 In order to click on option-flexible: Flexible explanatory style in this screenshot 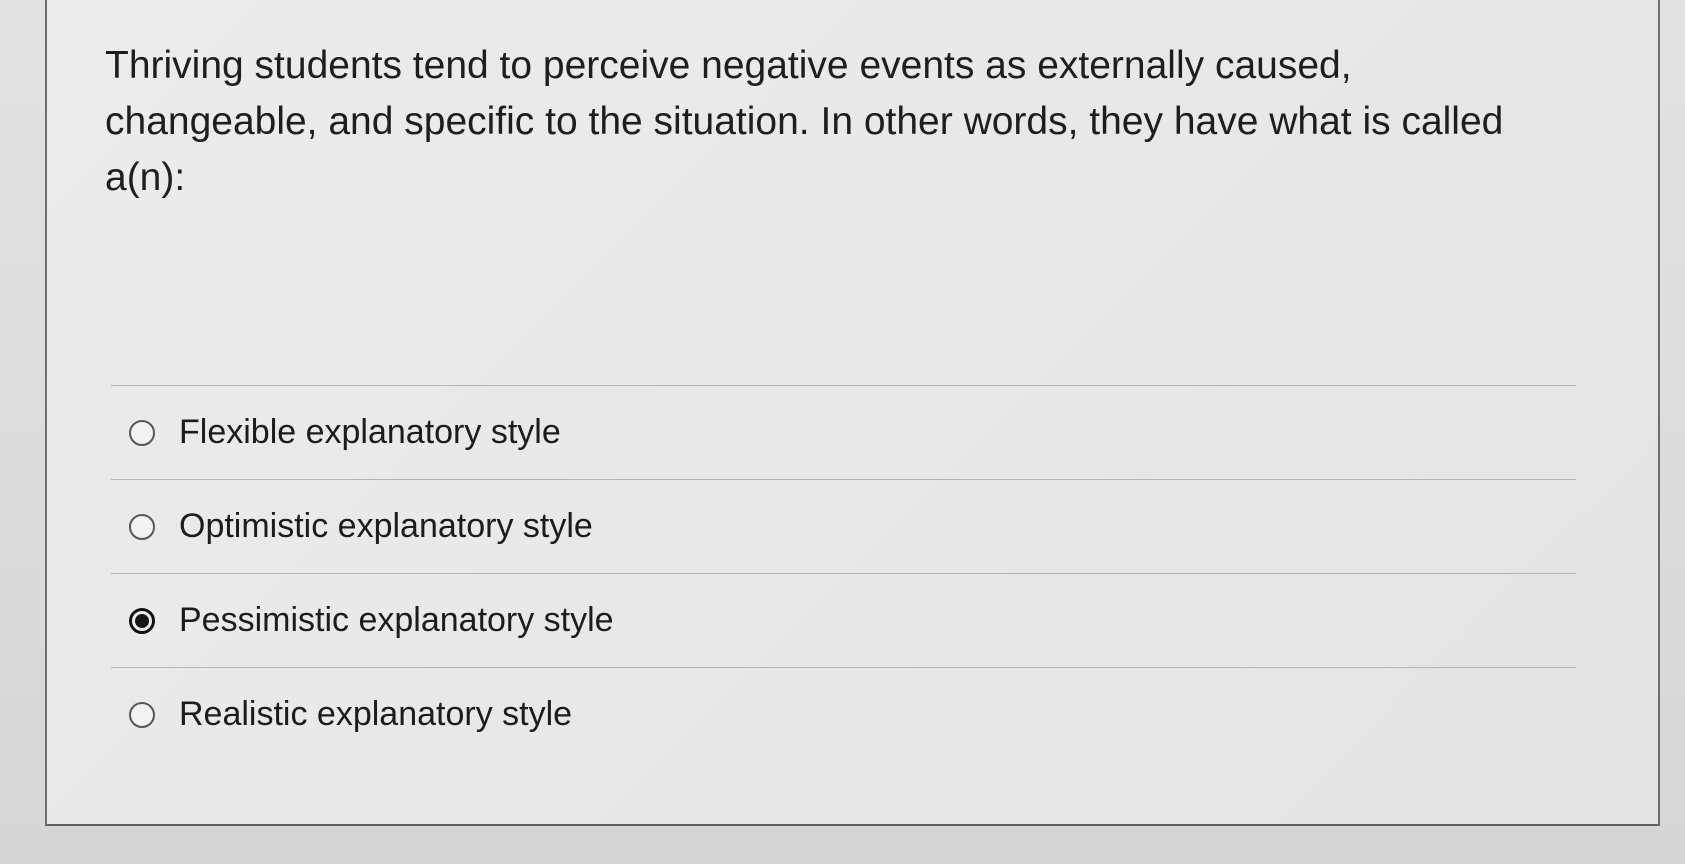, I will do `click(843, 432)`.